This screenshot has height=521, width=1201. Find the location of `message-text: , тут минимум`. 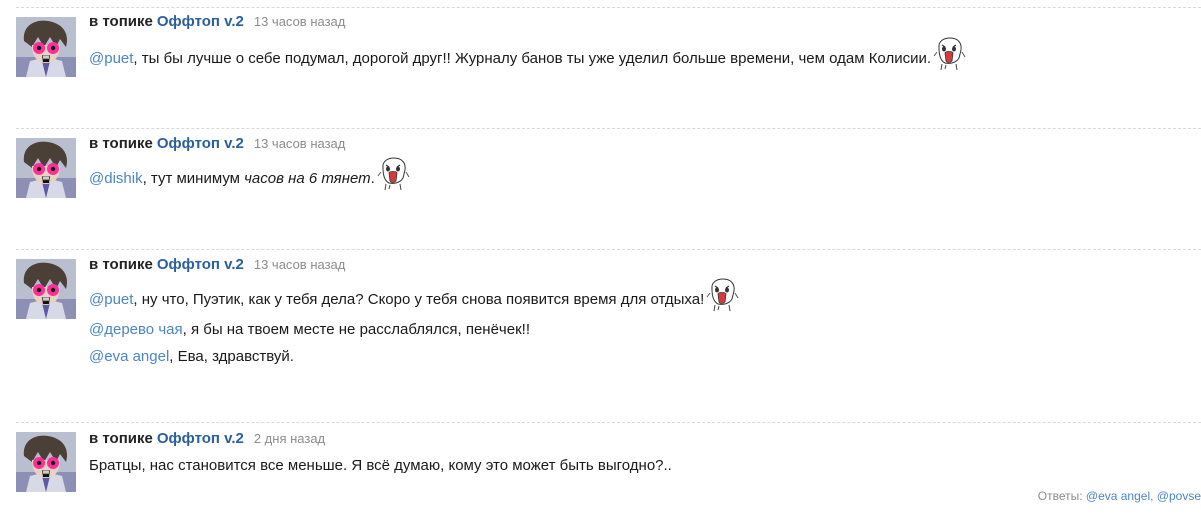

message-text: , тут минимум is located at coordinates (193, 178).